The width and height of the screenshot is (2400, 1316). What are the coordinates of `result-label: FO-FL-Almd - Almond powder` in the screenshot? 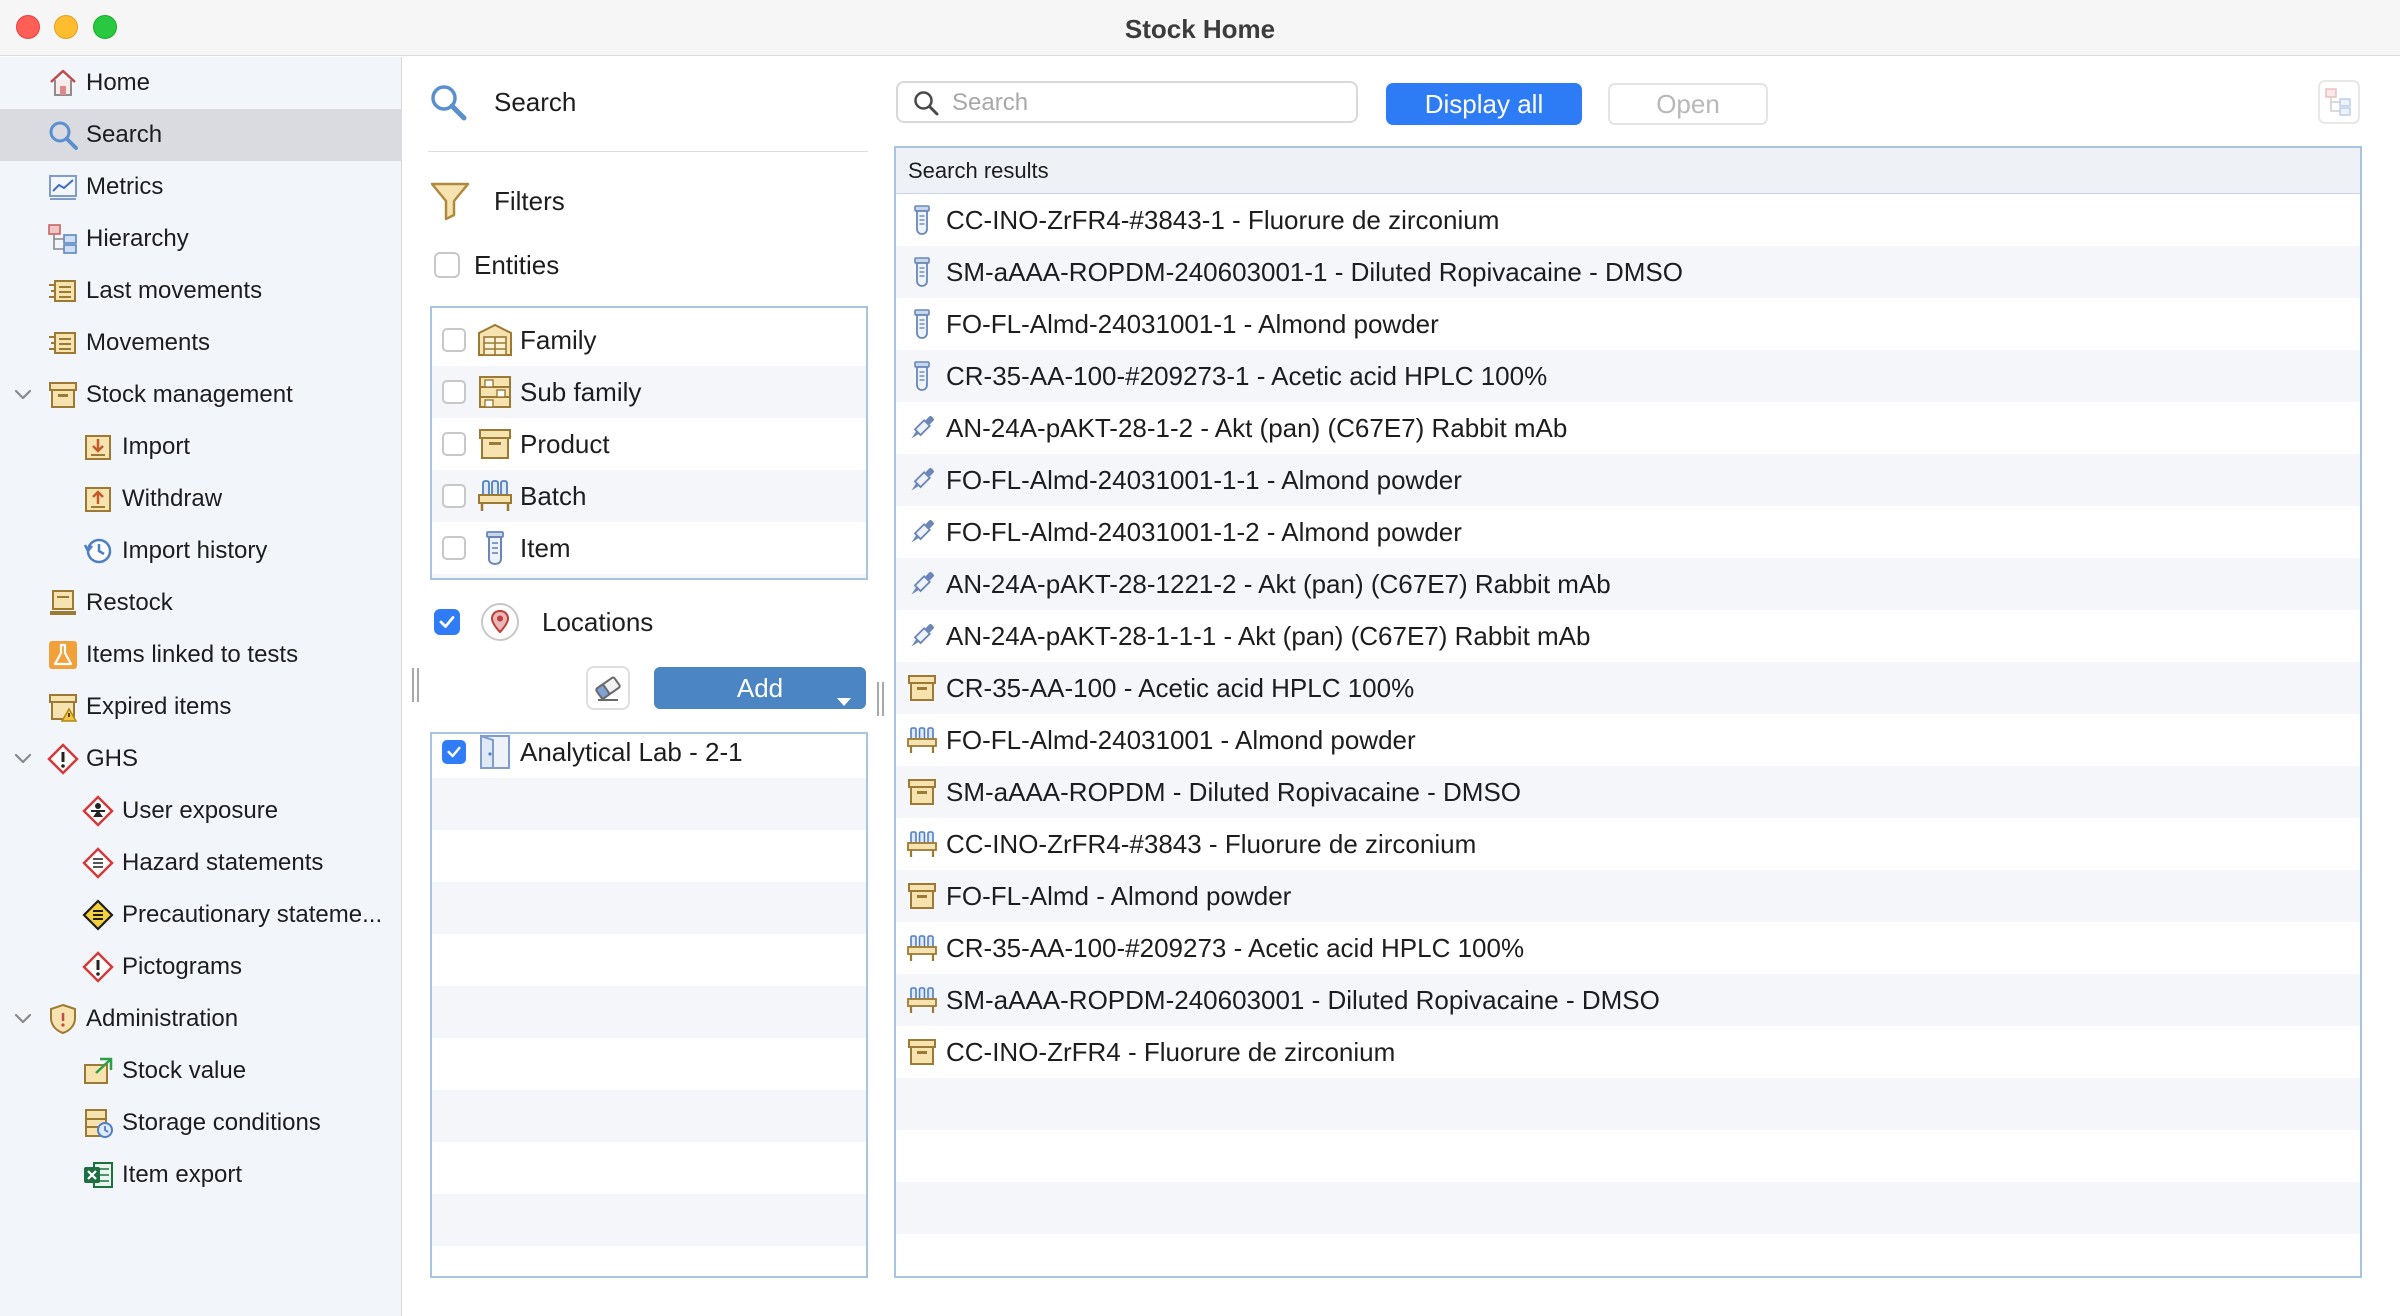 It's located at (1119, 895).